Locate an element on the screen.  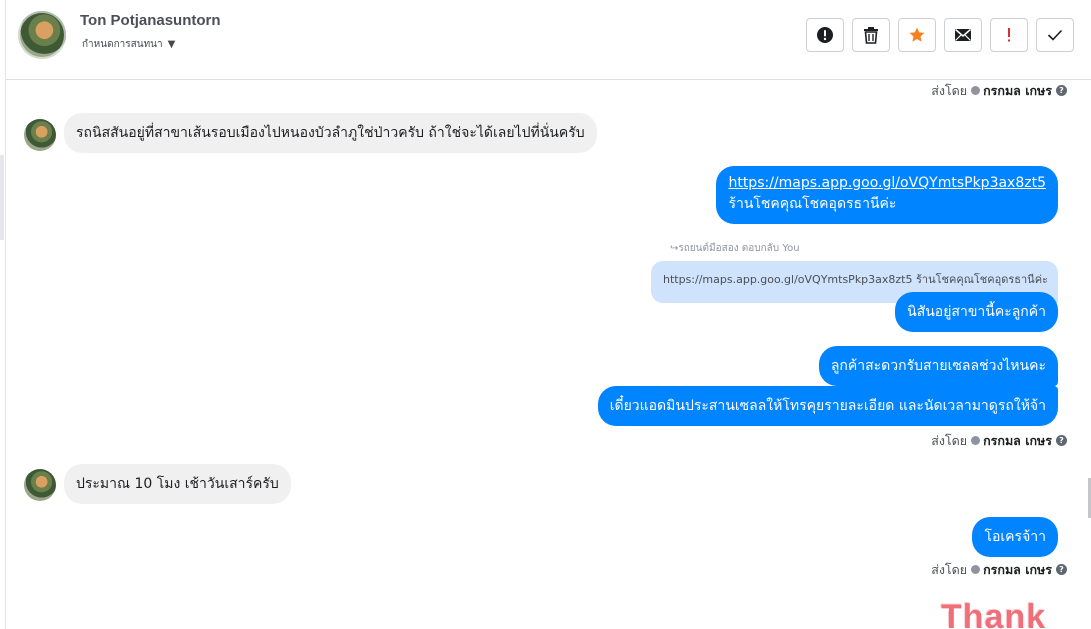
mark-unread-button is located at coordinates (963, 35).